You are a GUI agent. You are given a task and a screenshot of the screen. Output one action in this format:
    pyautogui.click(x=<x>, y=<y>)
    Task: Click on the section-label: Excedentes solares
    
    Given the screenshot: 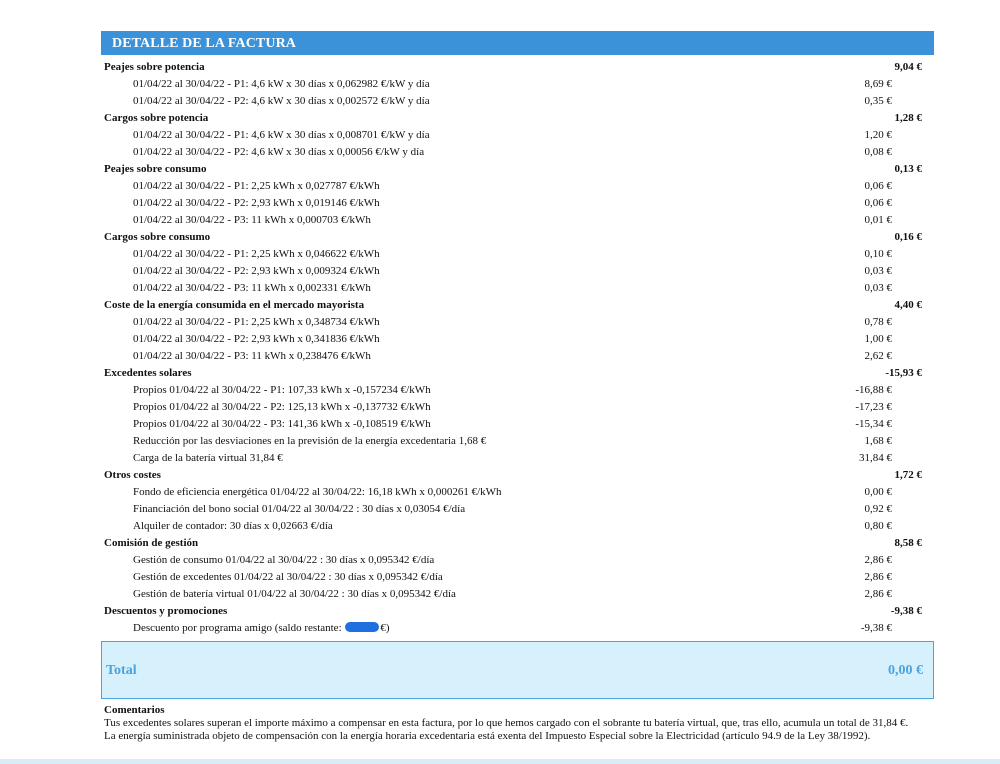 What is the action you would take?
    pyautogui.click(x=148, y=373)
    